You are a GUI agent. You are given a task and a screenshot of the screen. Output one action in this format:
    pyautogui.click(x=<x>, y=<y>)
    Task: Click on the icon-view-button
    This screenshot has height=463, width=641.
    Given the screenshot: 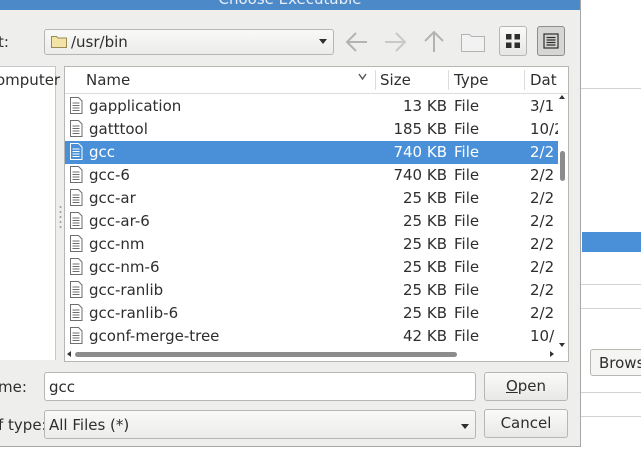 What is the action you would take?
    pyautogui.click(x=513, y=41)
    